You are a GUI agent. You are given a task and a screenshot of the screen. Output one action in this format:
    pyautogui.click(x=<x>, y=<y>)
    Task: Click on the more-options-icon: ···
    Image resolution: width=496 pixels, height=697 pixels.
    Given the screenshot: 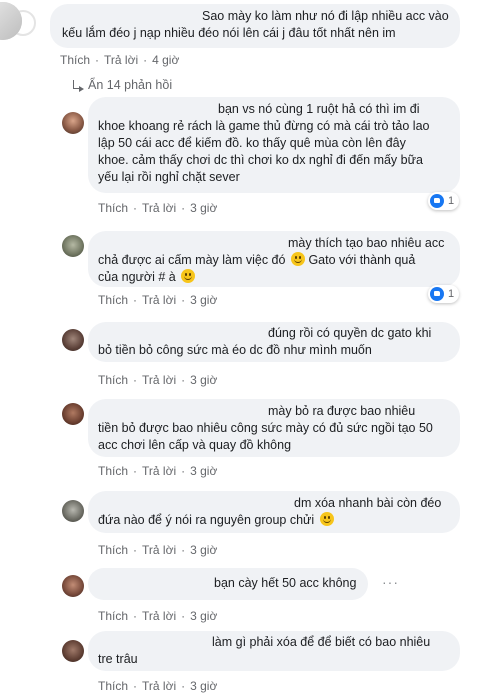 What is the action you would take?
    pyautogui.click(x=390, y=582)
    